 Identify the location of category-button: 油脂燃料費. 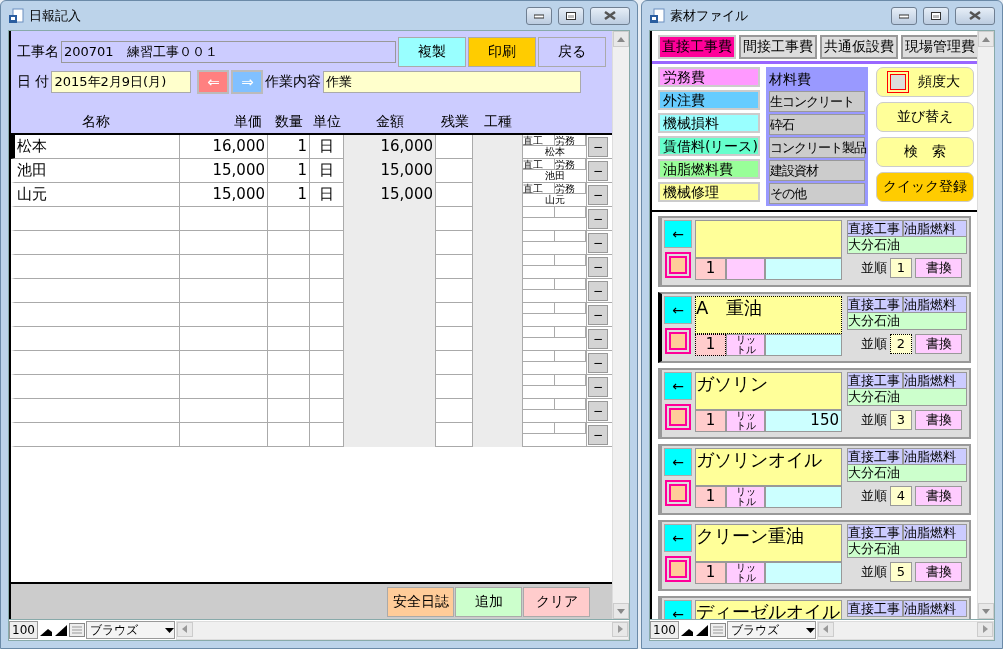
(709, 169).